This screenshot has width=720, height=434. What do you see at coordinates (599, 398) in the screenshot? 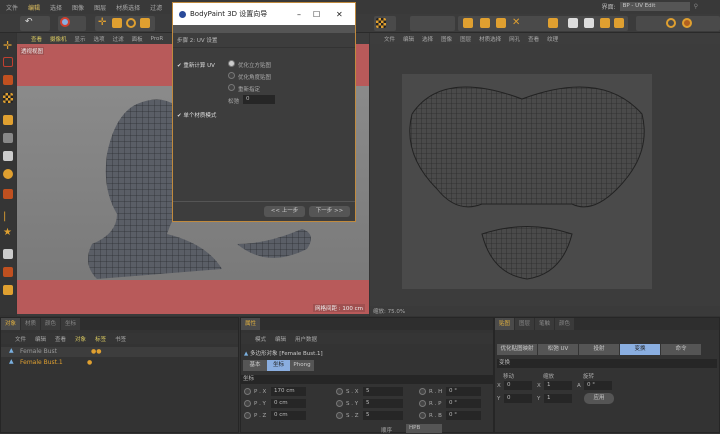
I see `apply-button: 应用` at bounding box center [599, 398].